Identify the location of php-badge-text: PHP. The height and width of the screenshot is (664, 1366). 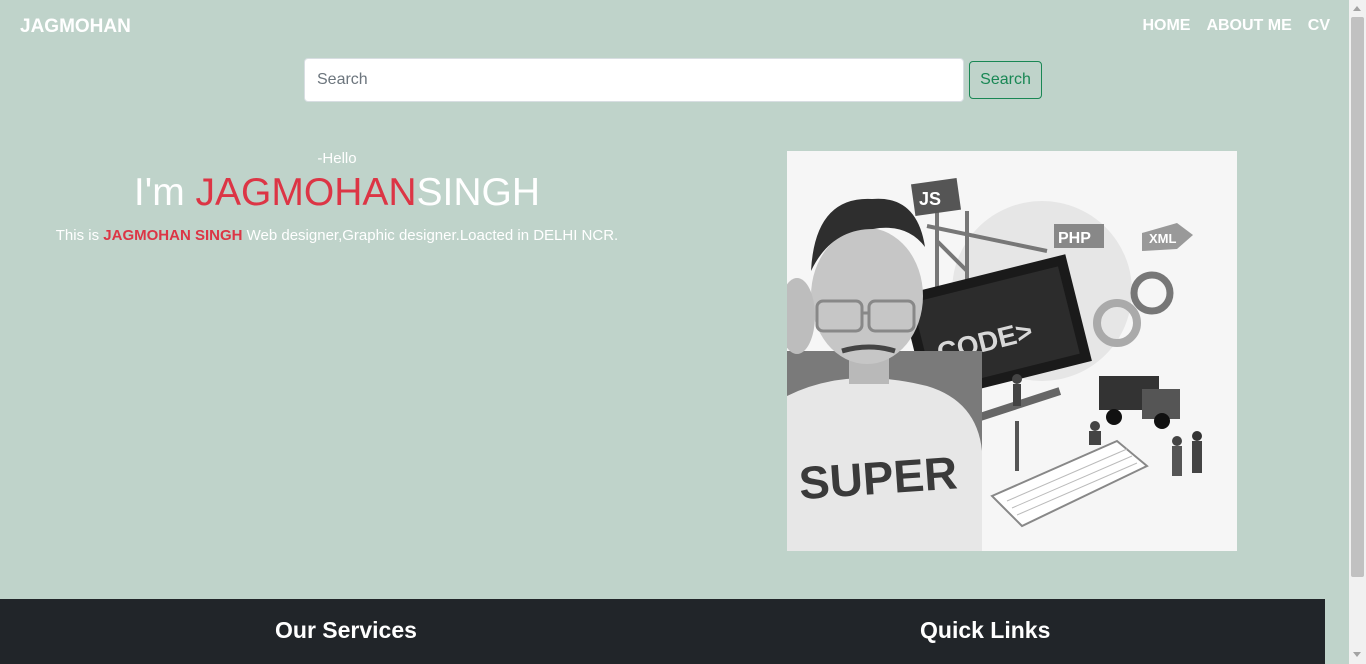
(1074, 238).